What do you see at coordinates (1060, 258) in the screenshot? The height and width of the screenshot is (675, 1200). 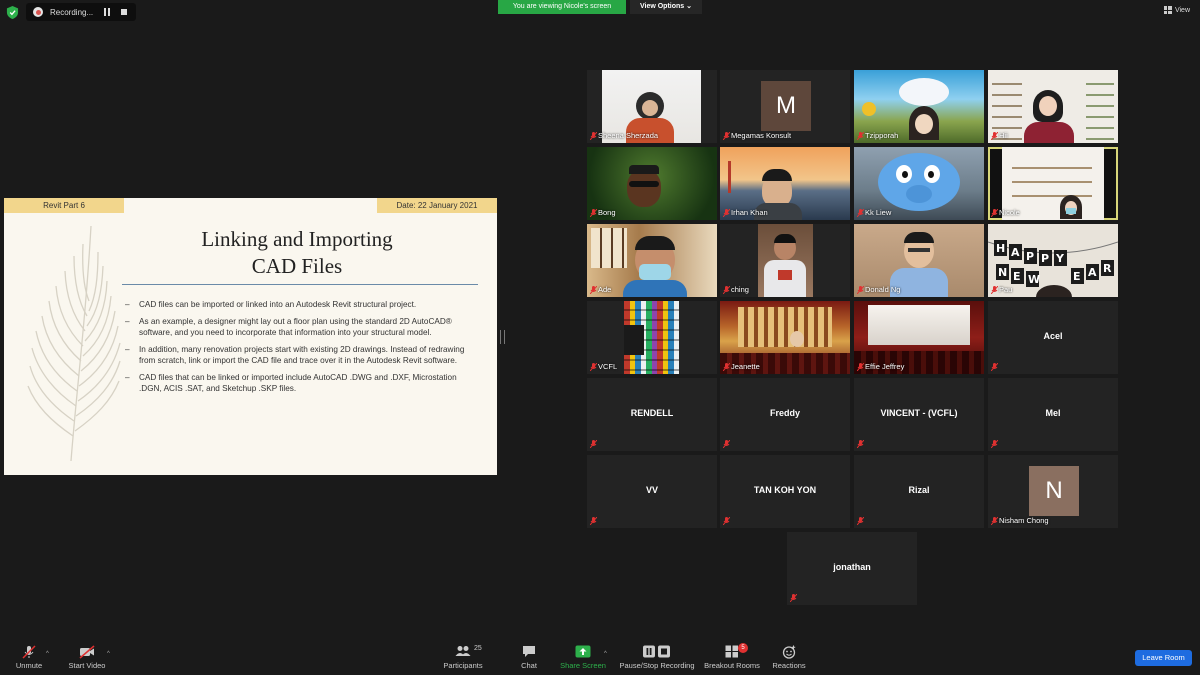 I see `svg-text: Y` at bounding box center [1060, 258].